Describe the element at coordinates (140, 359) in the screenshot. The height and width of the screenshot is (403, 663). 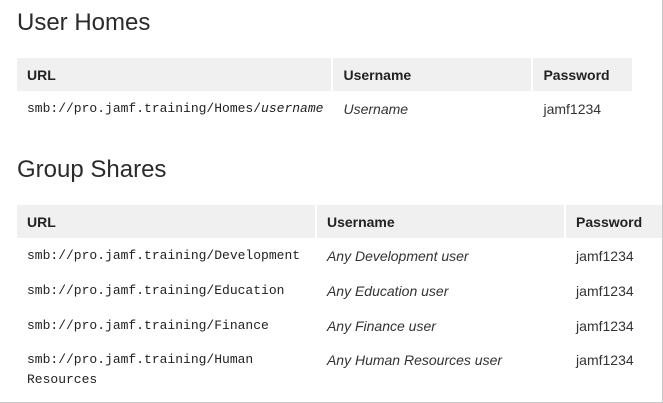
I see `url-line-1: smb://pro.jamf.training/Human` at that location.